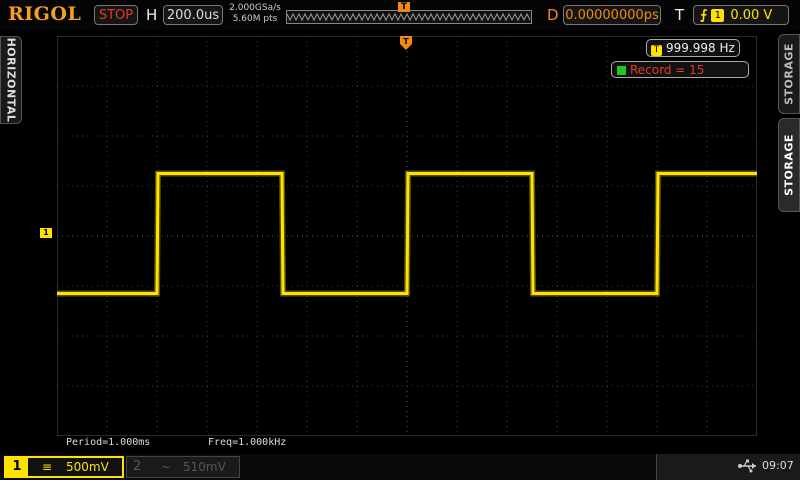  I want to click on horizontal-menu-tab: HORIZONTAL, so click(11, 80).